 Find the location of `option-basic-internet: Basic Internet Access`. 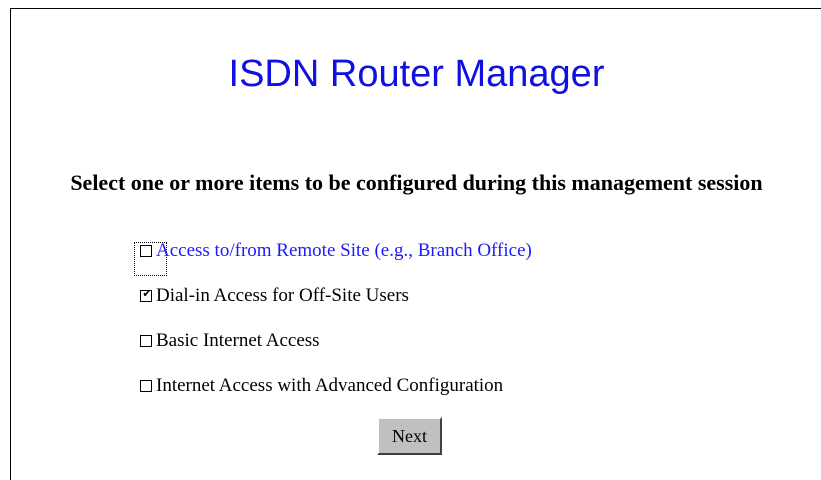

option-basic-internet: Basic Internet Access is located at coordinates (332, 351).